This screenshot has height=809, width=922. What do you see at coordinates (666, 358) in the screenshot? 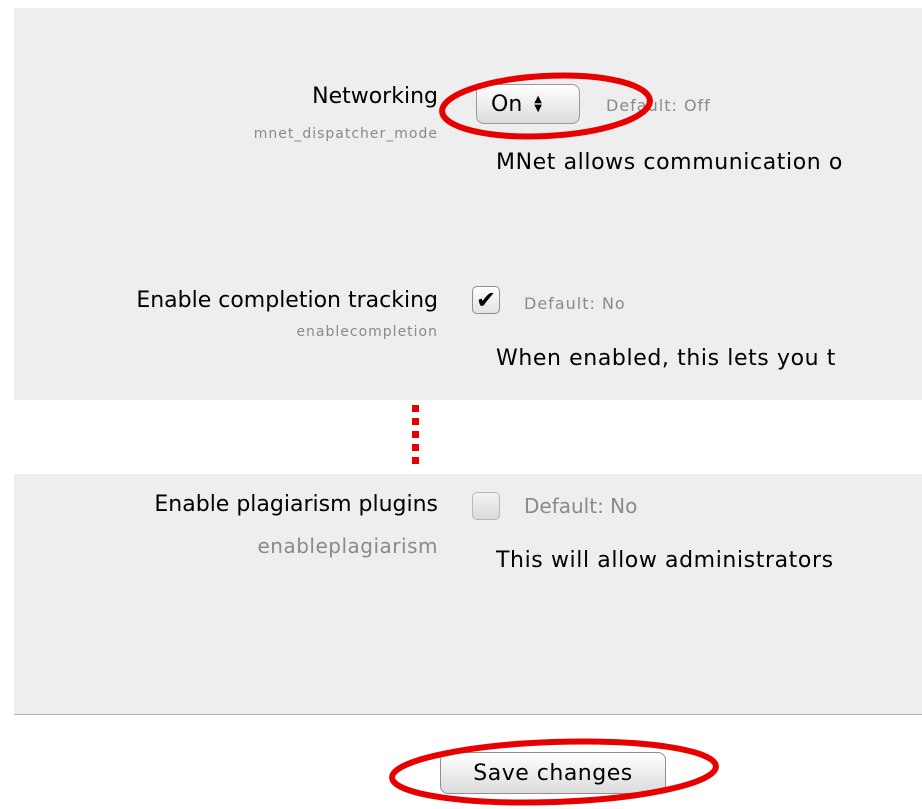
I see `completion-tracking-description: When enabled, this lets you t` at bounding box center [666, 358].